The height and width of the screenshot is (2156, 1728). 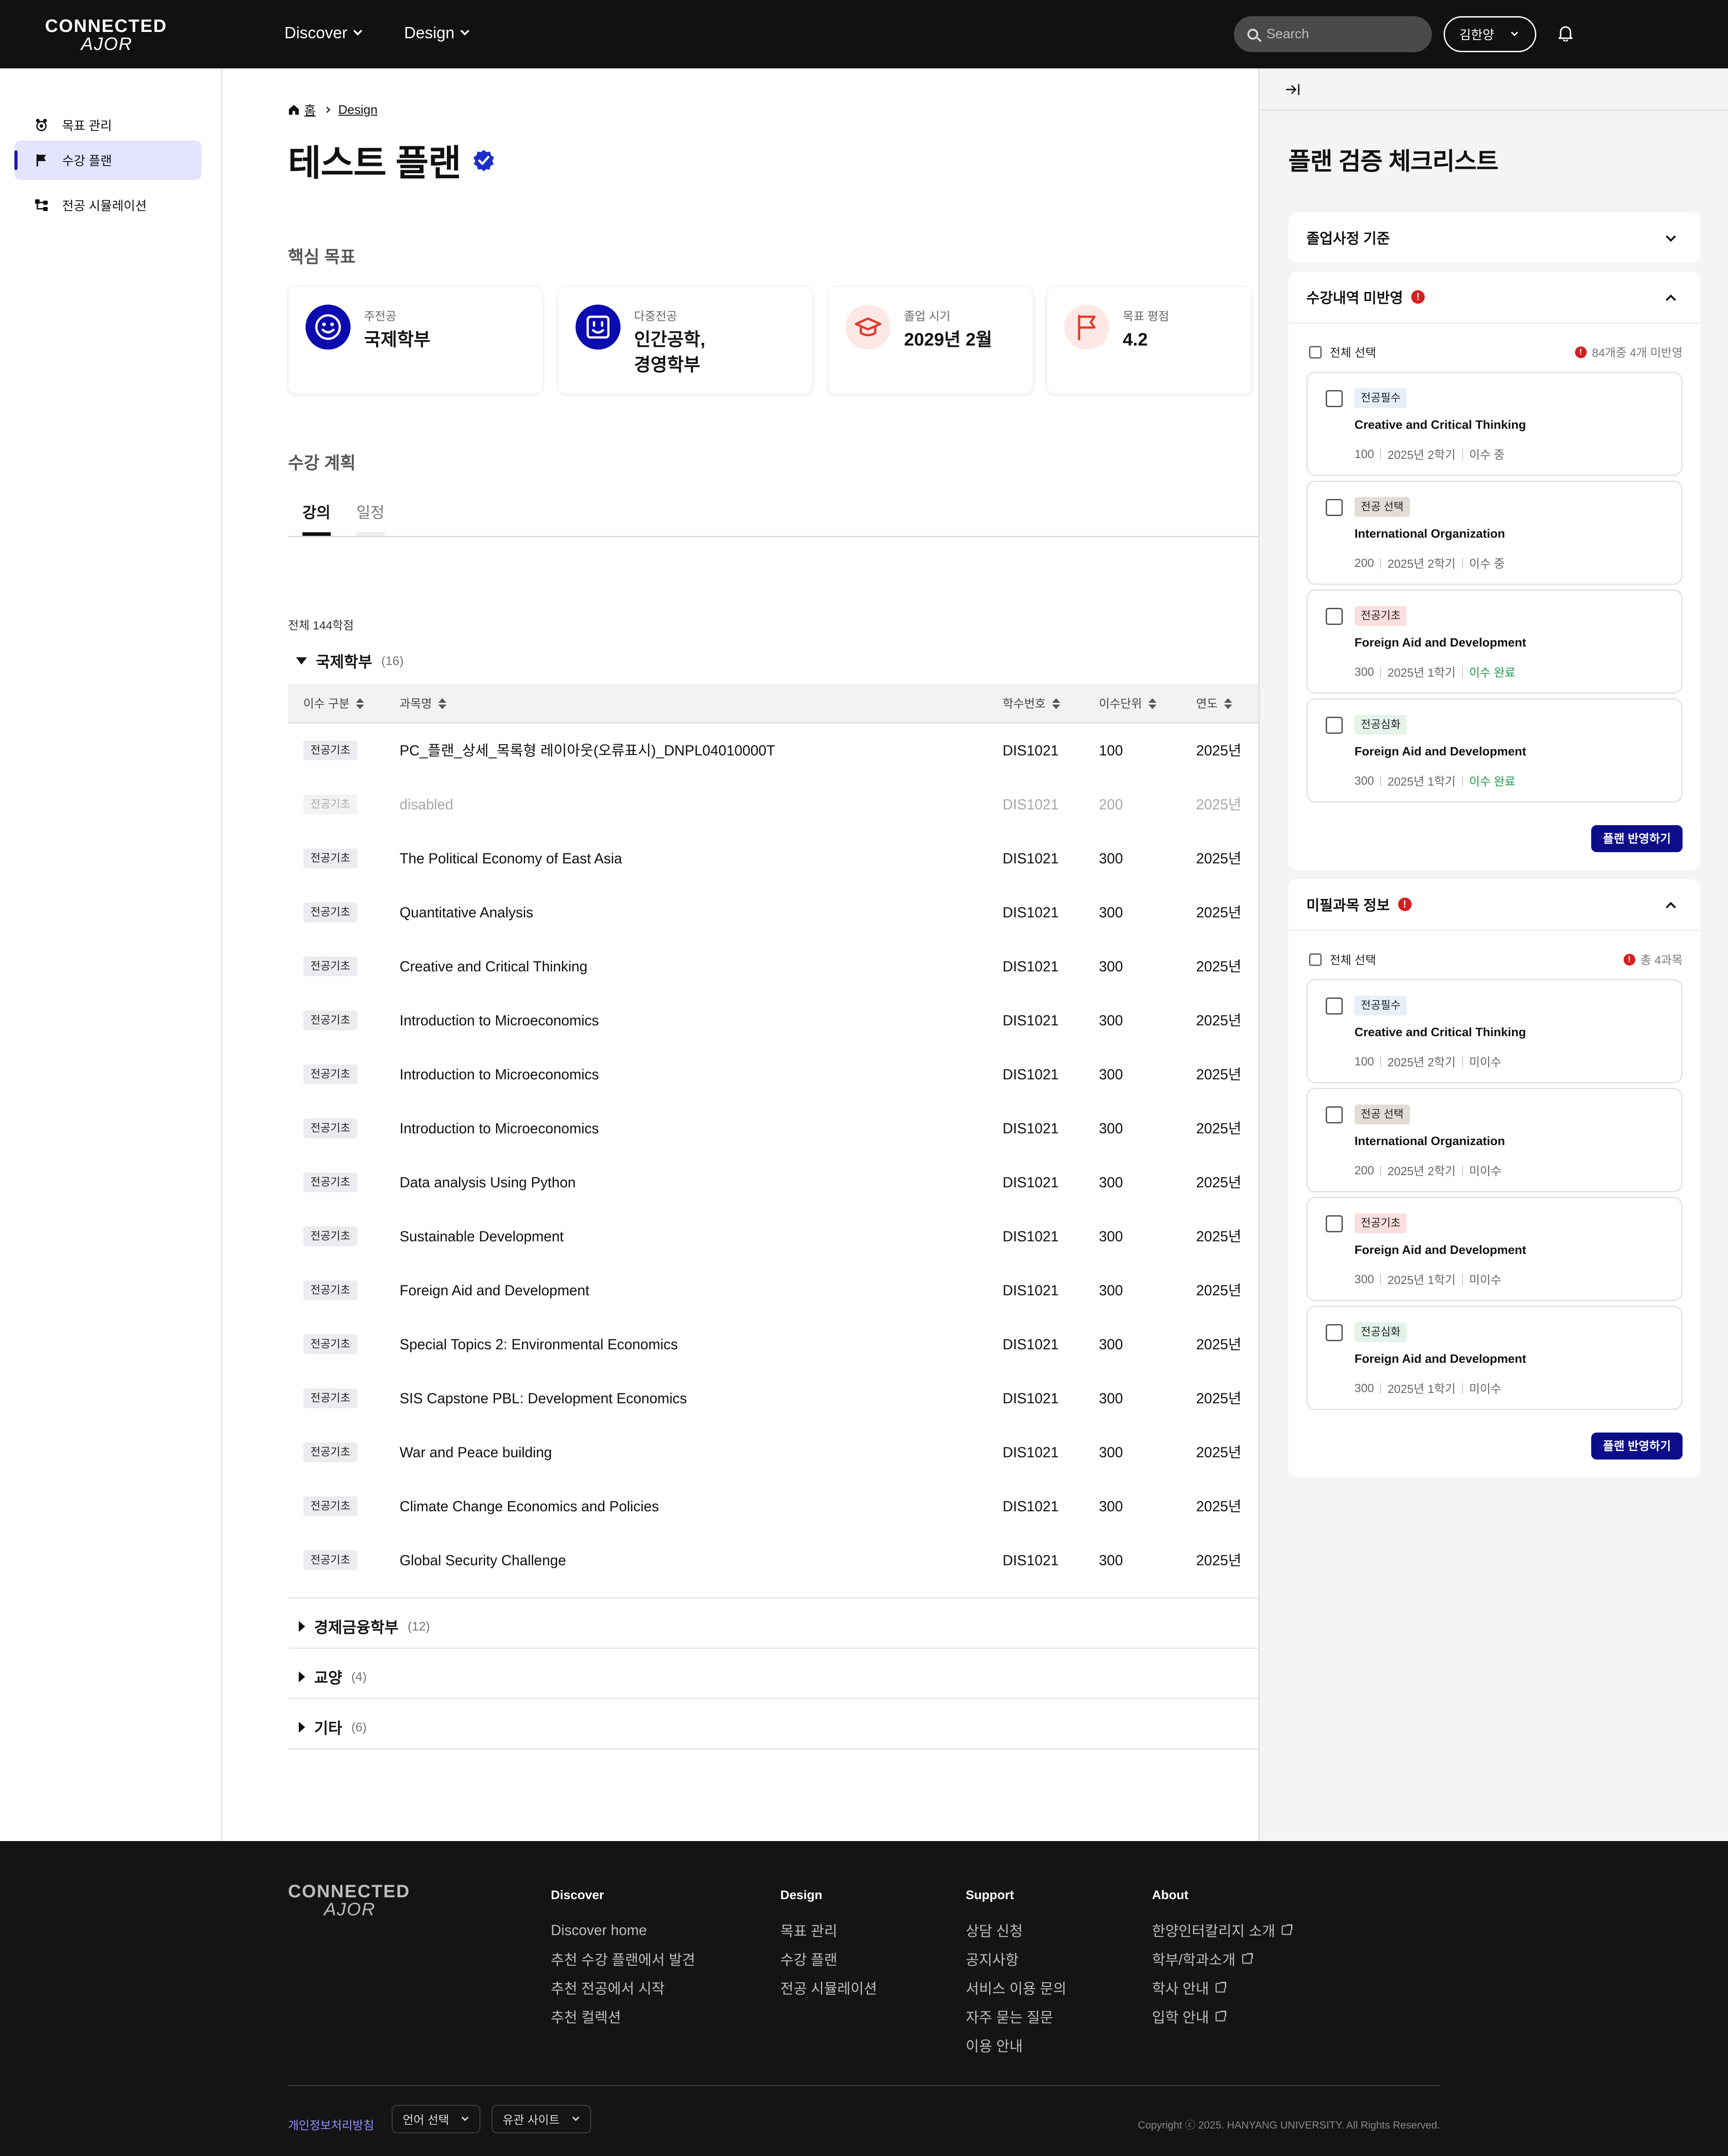 I want to click on search-input, so click(x=1338, y=34).